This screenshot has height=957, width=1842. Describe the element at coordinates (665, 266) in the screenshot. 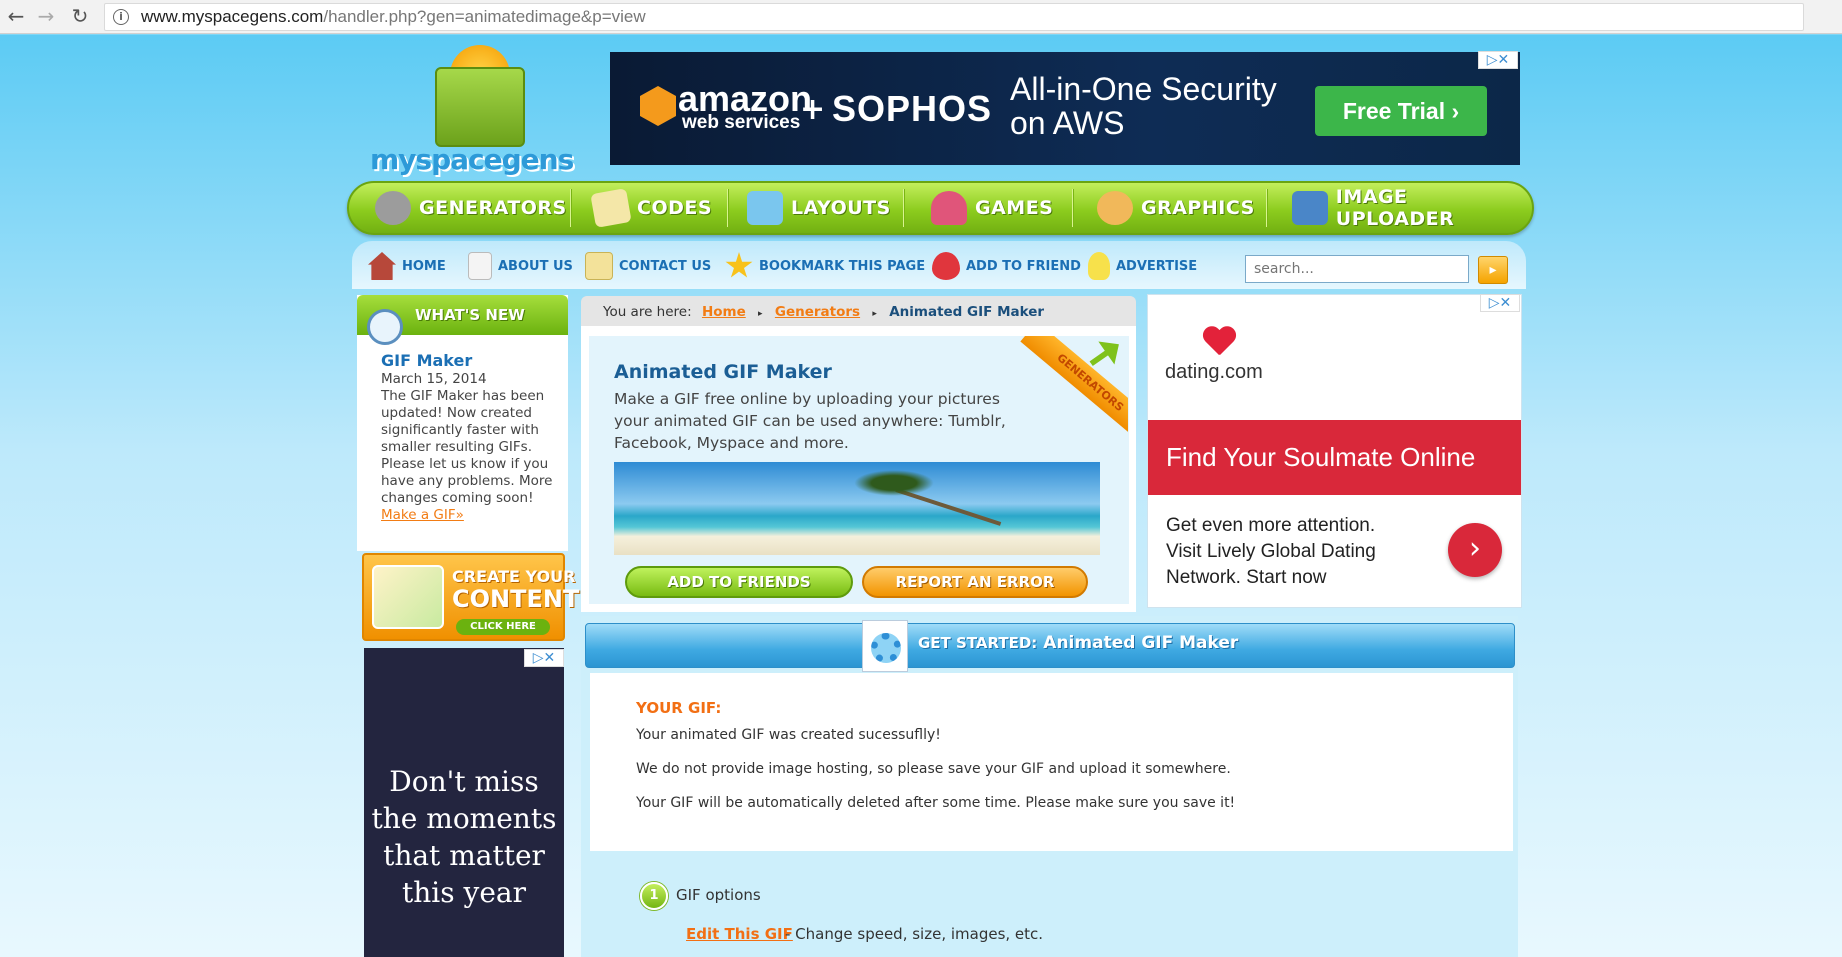

I see `nav-contact-label: CONTACT US` at that location.